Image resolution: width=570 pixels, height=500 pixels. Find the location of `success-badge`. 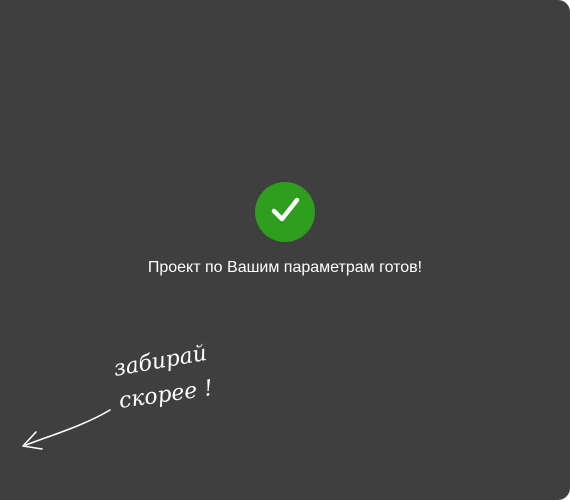

success-badge is located at coordinates (285, 212).